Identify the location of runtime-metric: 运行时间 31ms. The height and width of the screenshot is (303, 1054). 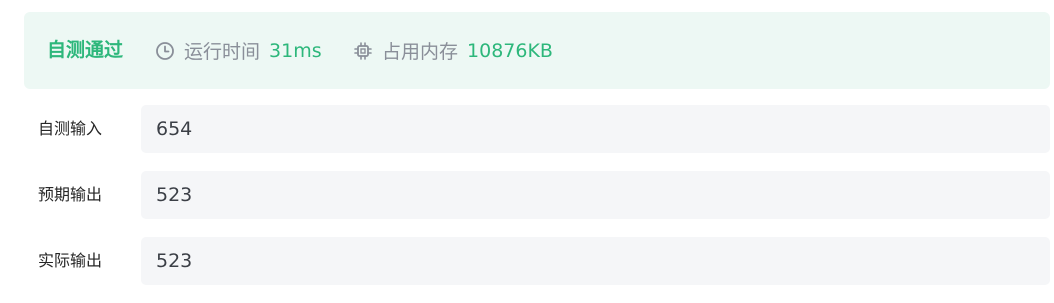
(238, 50).